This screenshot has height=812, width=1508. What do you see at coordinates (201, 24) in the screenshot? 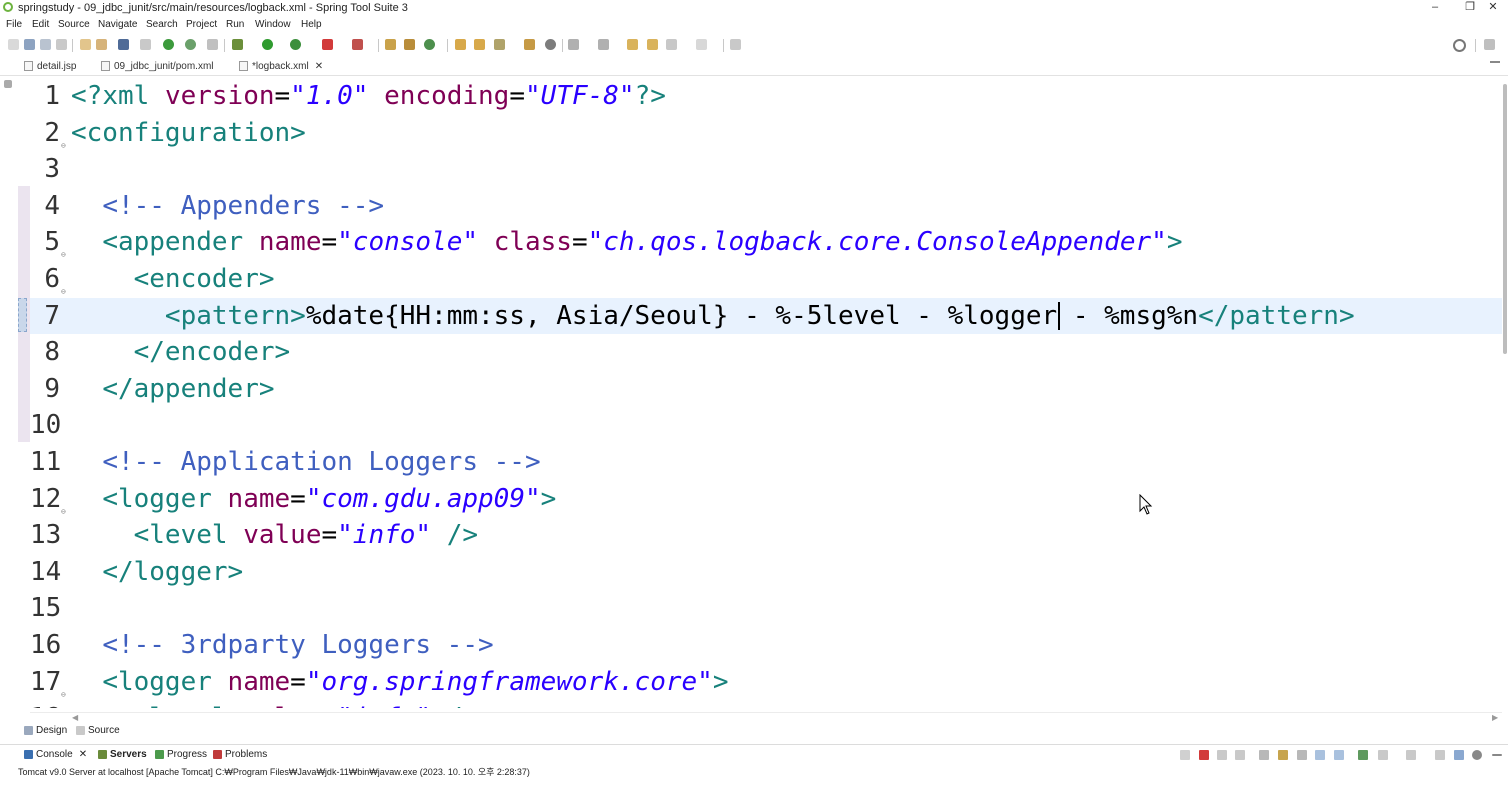
I see `menu-project: Project` at bounding box center [201, 24].